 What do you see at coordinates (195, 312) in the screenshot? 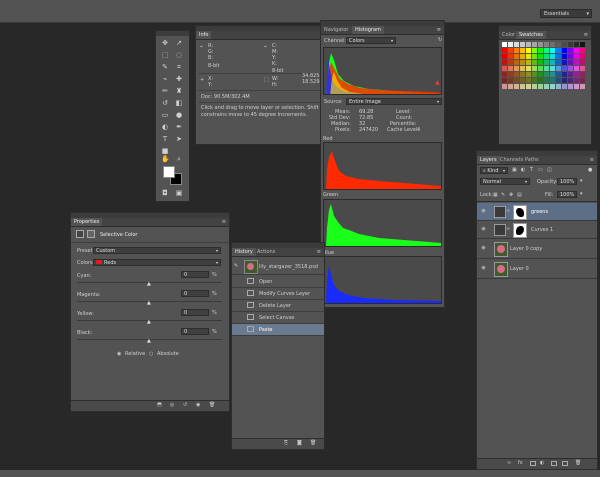
I see `yellow-input: 0` at bounding box center [195, 312].